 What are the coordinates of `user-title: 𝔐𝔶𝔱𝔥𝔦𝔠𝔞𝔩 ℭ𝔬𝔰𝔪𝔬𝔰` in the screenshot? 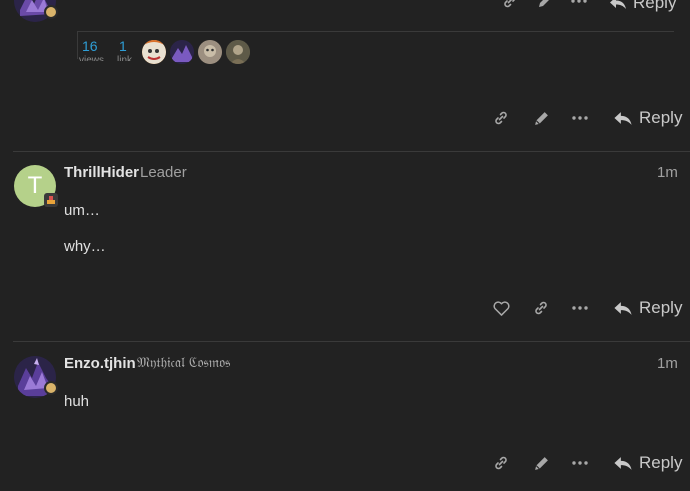 It's located at (184, 363).